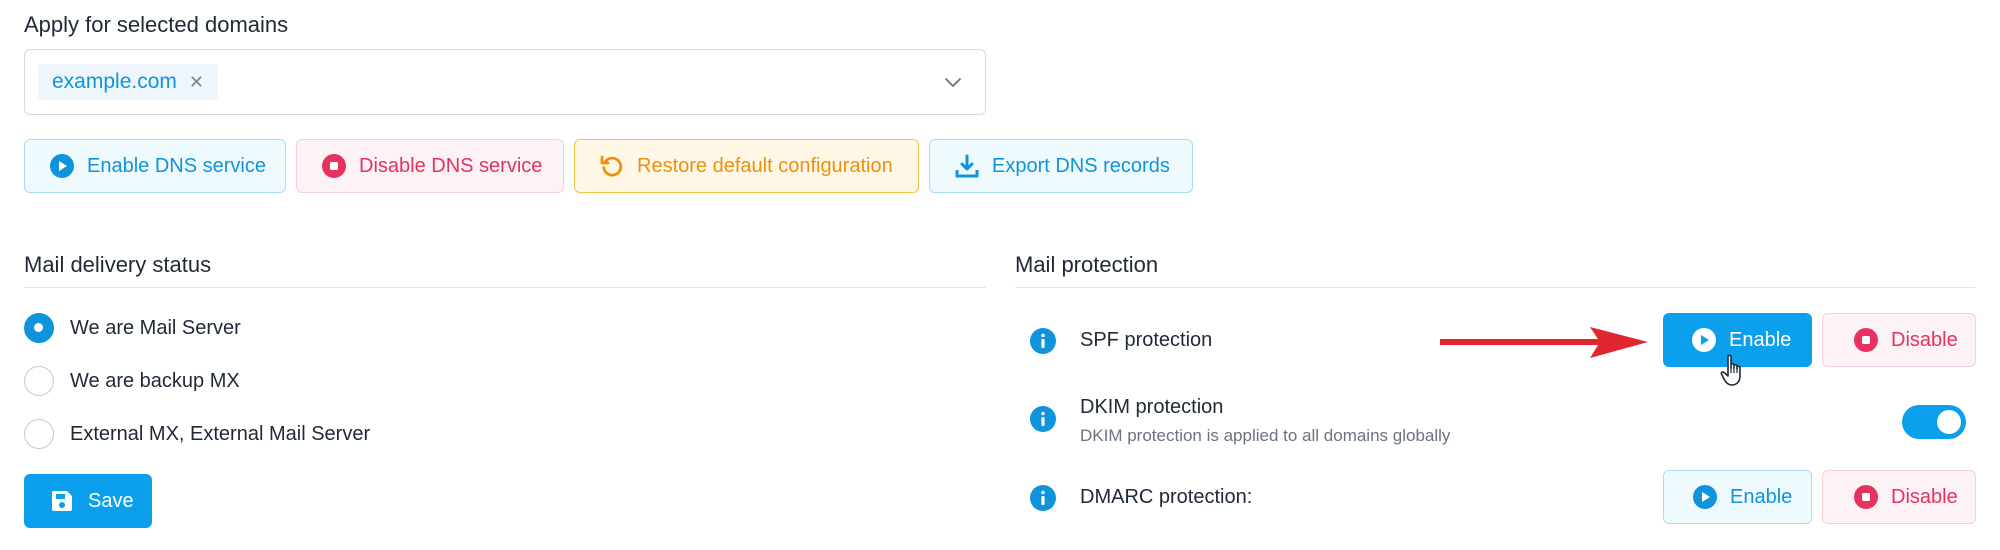 This screenshot has height=550, width=2000. What do you see at coordinates (967, 166) in the screenshot?
I see `download-icon` at bounding box center [967, 166].